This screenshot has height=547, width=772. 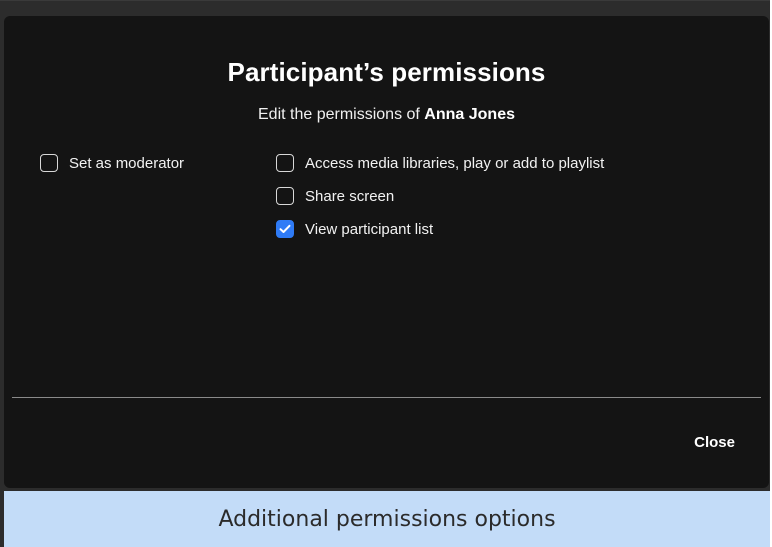 I want to click on participant-name: Anna Jones, so click(x=469, y=114).